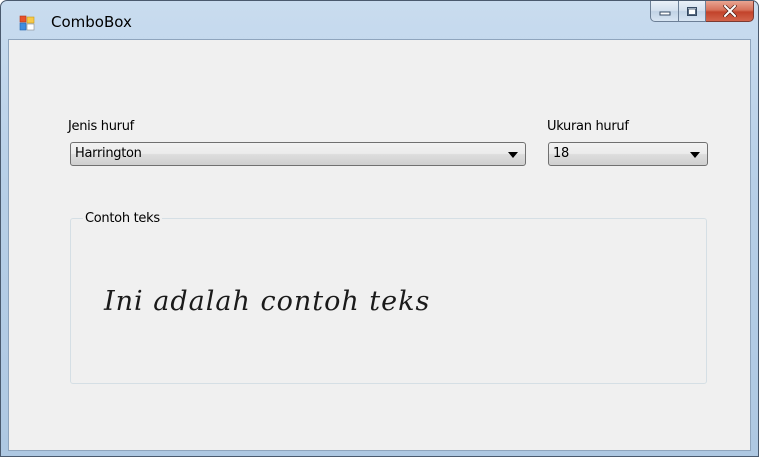  I want to click on font-family-combobox: Harrington, so click(298, 154).